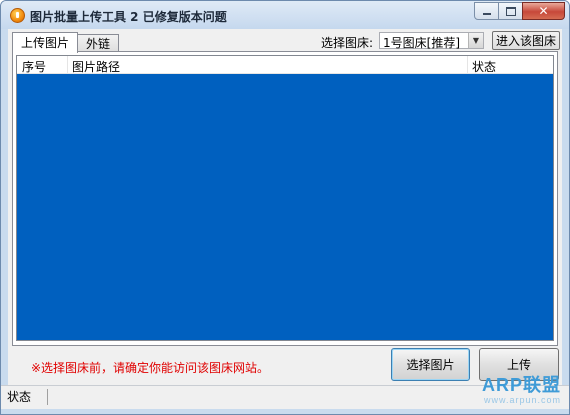 The image size is (570, 415). I want to click on select-images-button: 选择图片, so click(430, 364).